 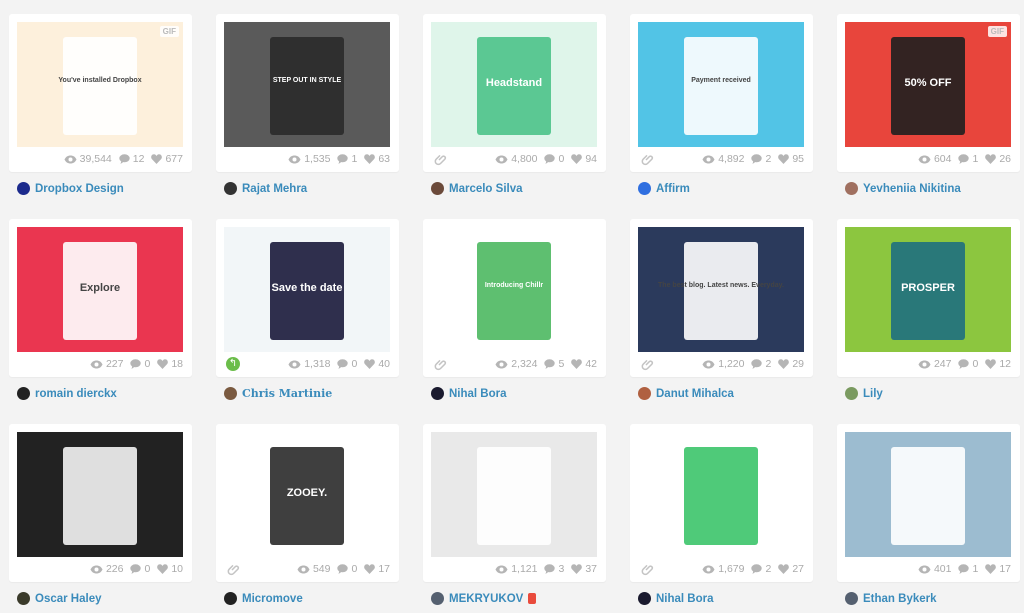 What do you see at coordinates (307, 84) in the screenshot?
I see `shot-thumbnail: STEP OUT IN STYLE` at bounding box center [307, 84].